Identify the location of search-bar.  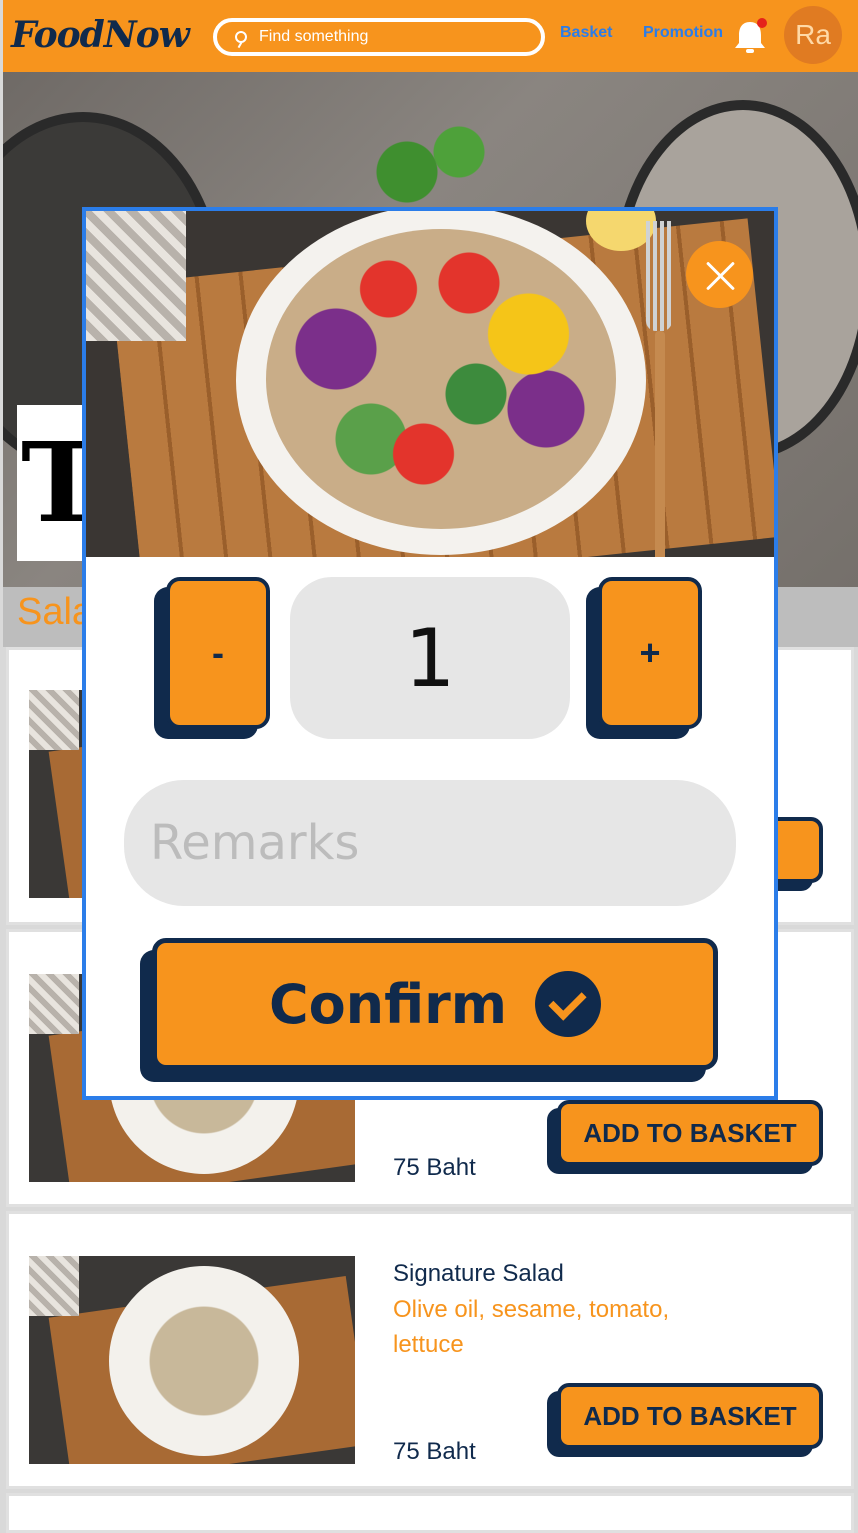
(379, 37).